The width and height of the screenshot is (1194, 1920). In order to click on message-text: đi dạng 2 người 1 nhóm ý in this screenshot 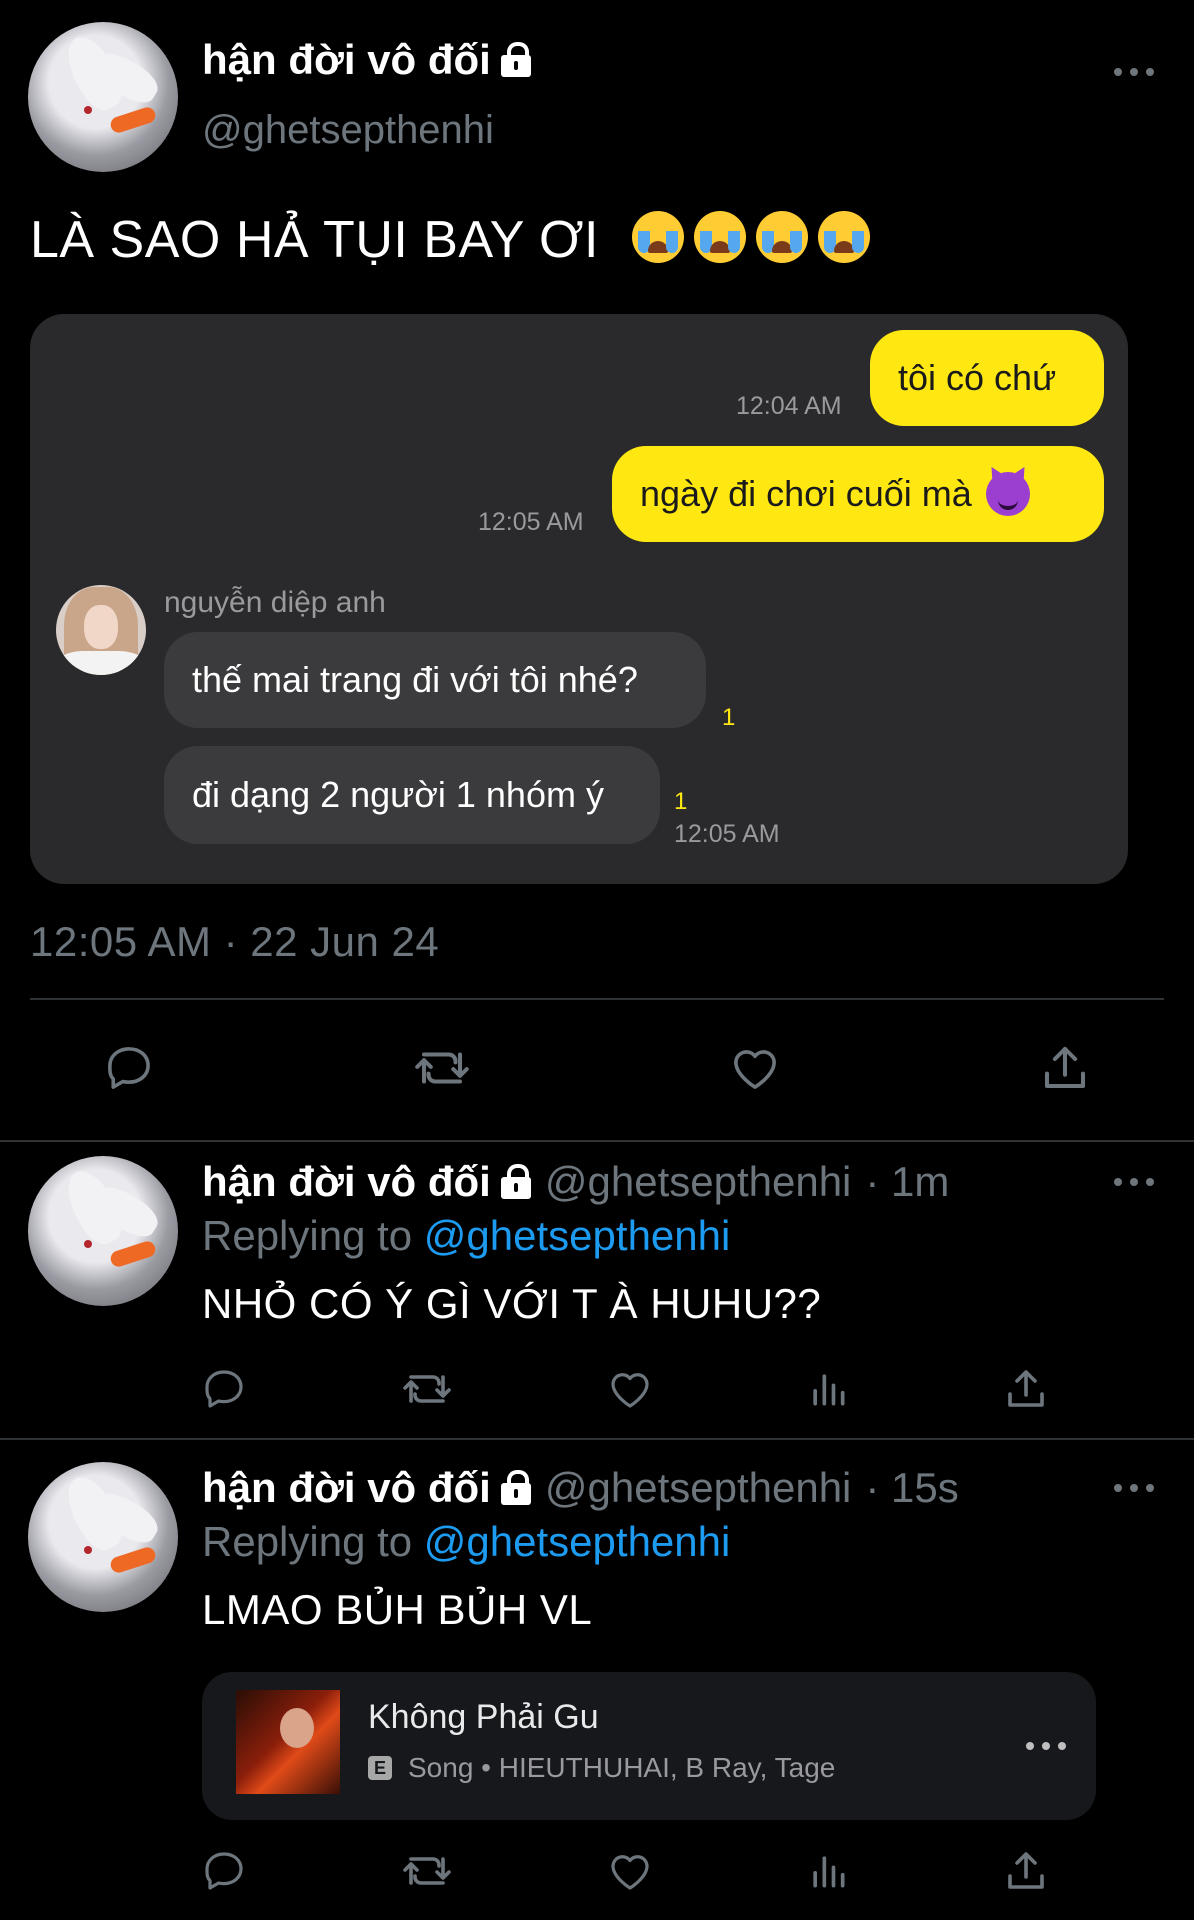, I will do `click(398, 794)`.